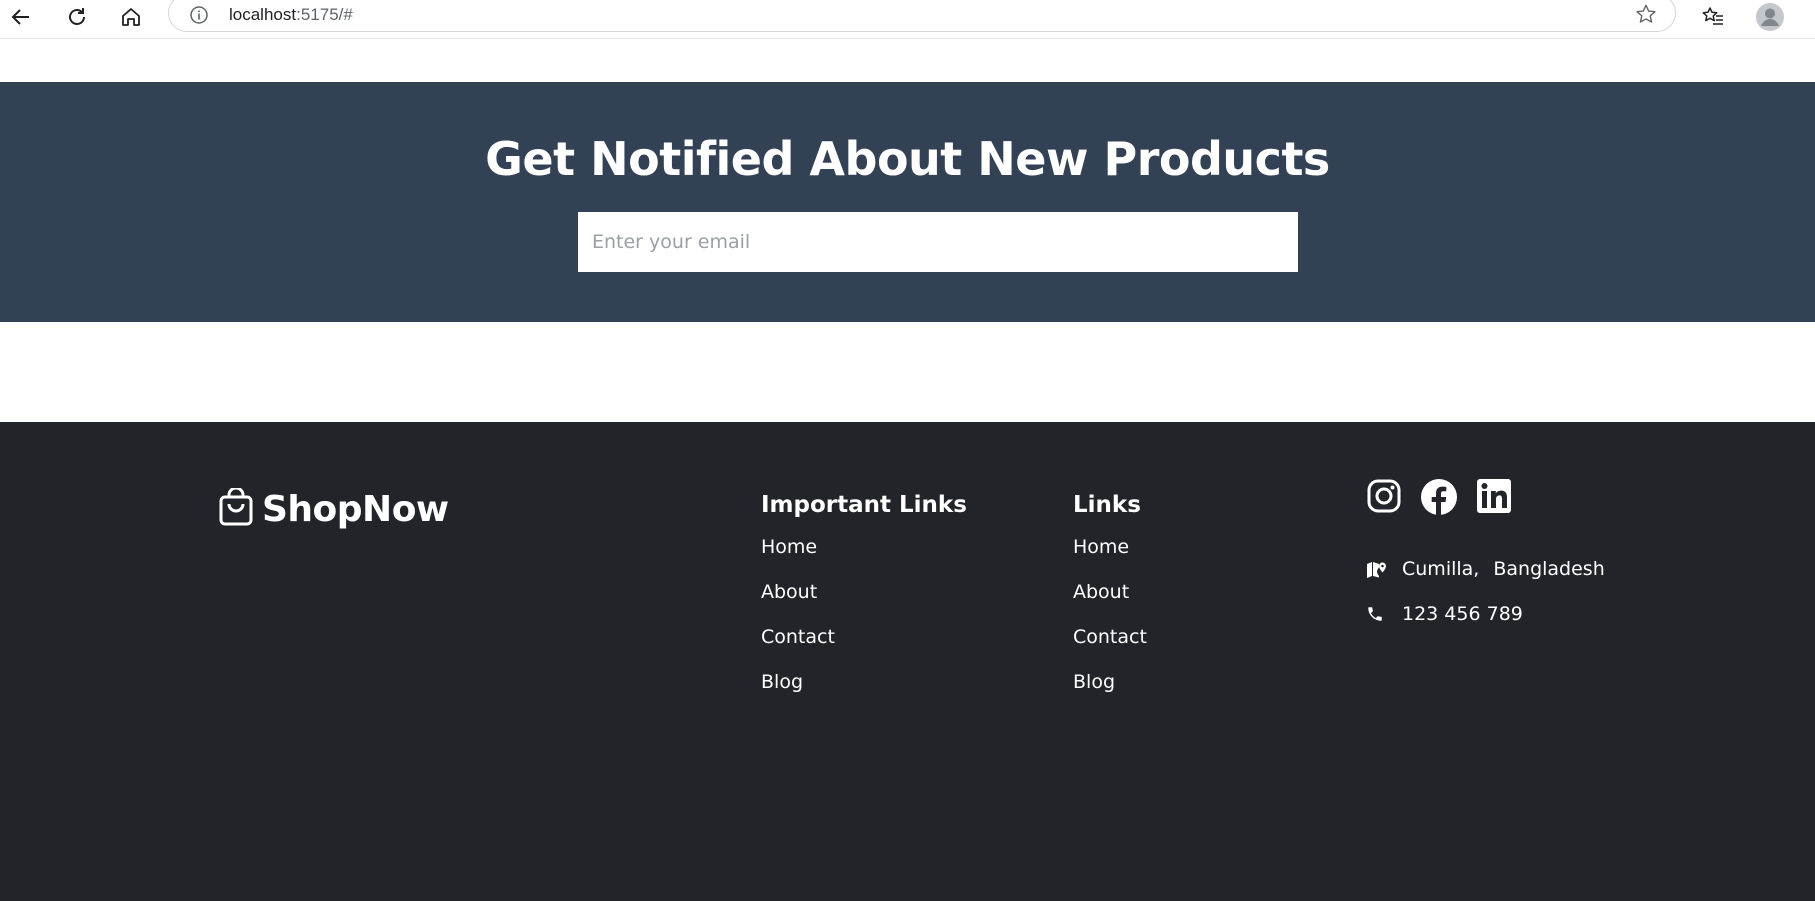  What do you see at coordinates (199, 17) in the screenshot?
I see `site-info-icon` at bounding box center [199, 17].